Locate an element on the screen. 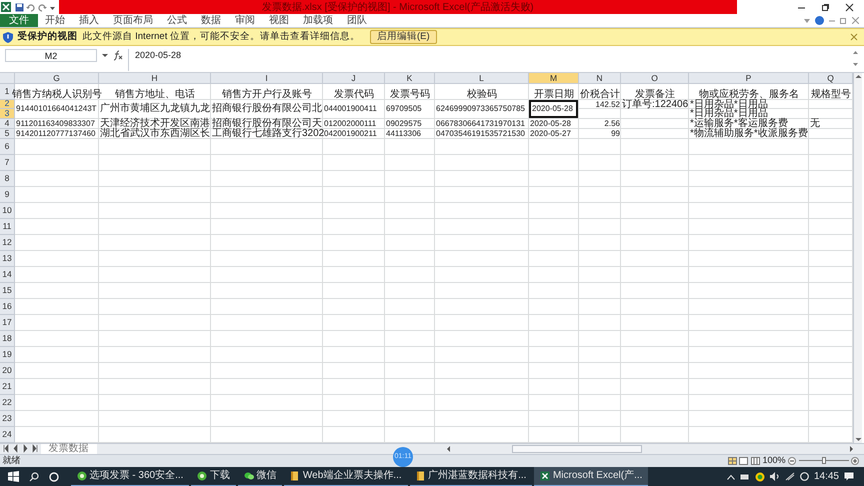 The height and width of the screenshot is (486, 864). zoom-level: 100% is located at coordinates (774, 461).